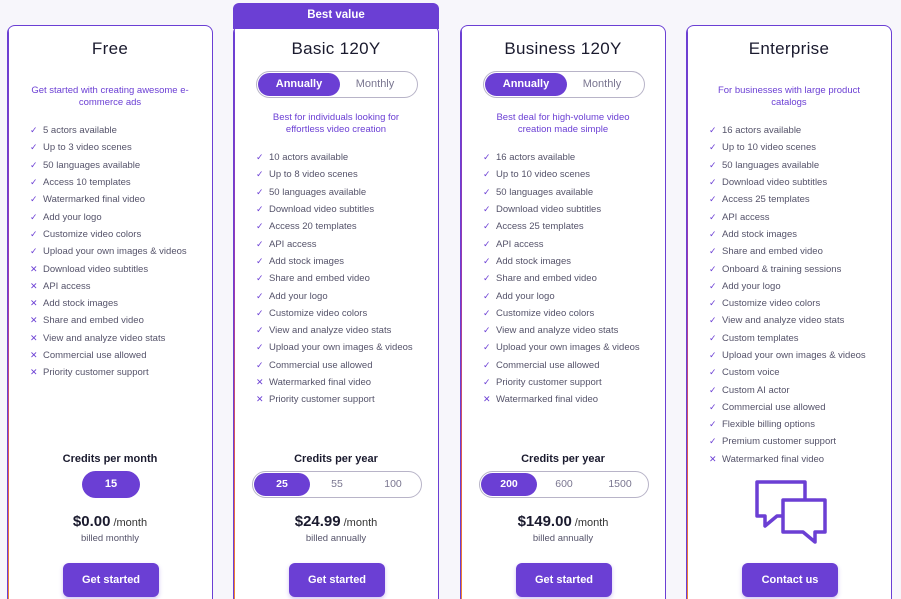 The width and height of the screenshot is (901, 599). Describe the element at coordinates (92, 234) in the screenshot. I see `feature-label: Customize video colors` at that location.